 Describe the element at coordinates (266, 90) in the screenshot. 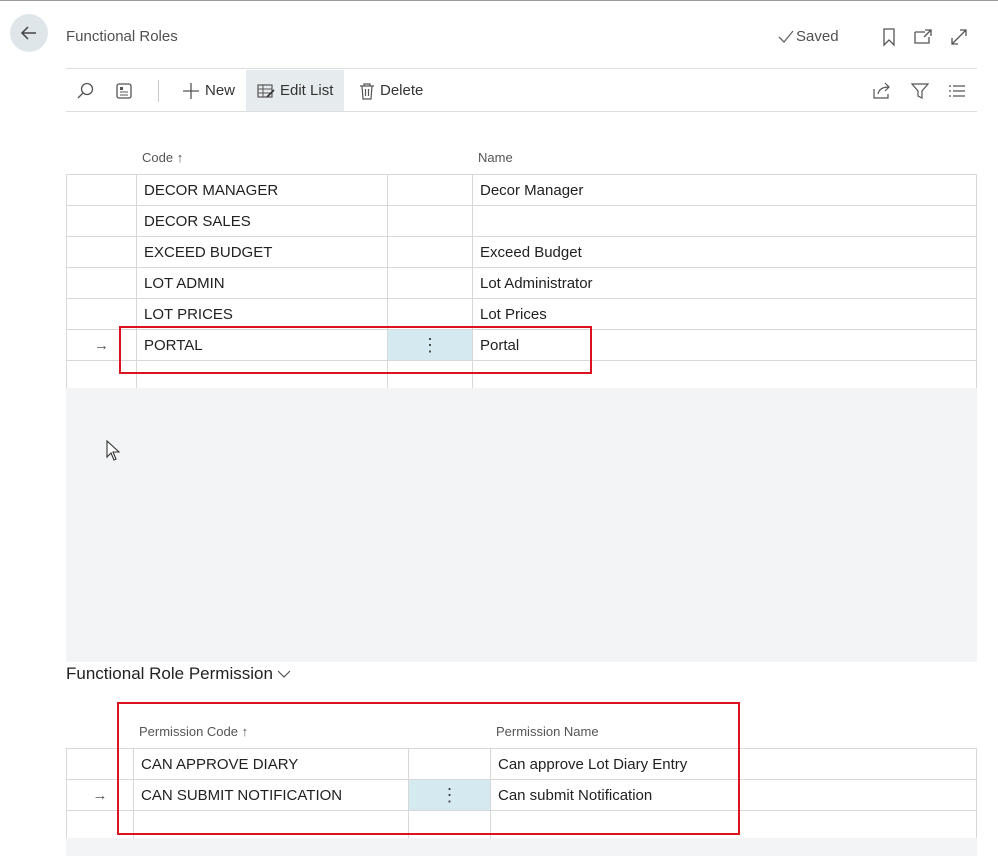

I see `edit-list-icon` at that location.